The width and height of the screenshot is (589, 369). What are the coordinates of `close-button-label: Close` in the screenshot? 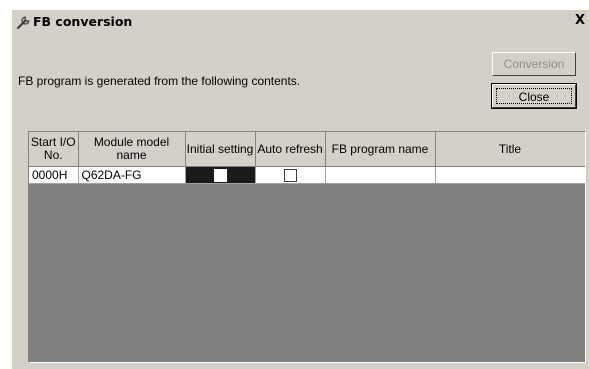 It's located at (534, 96).